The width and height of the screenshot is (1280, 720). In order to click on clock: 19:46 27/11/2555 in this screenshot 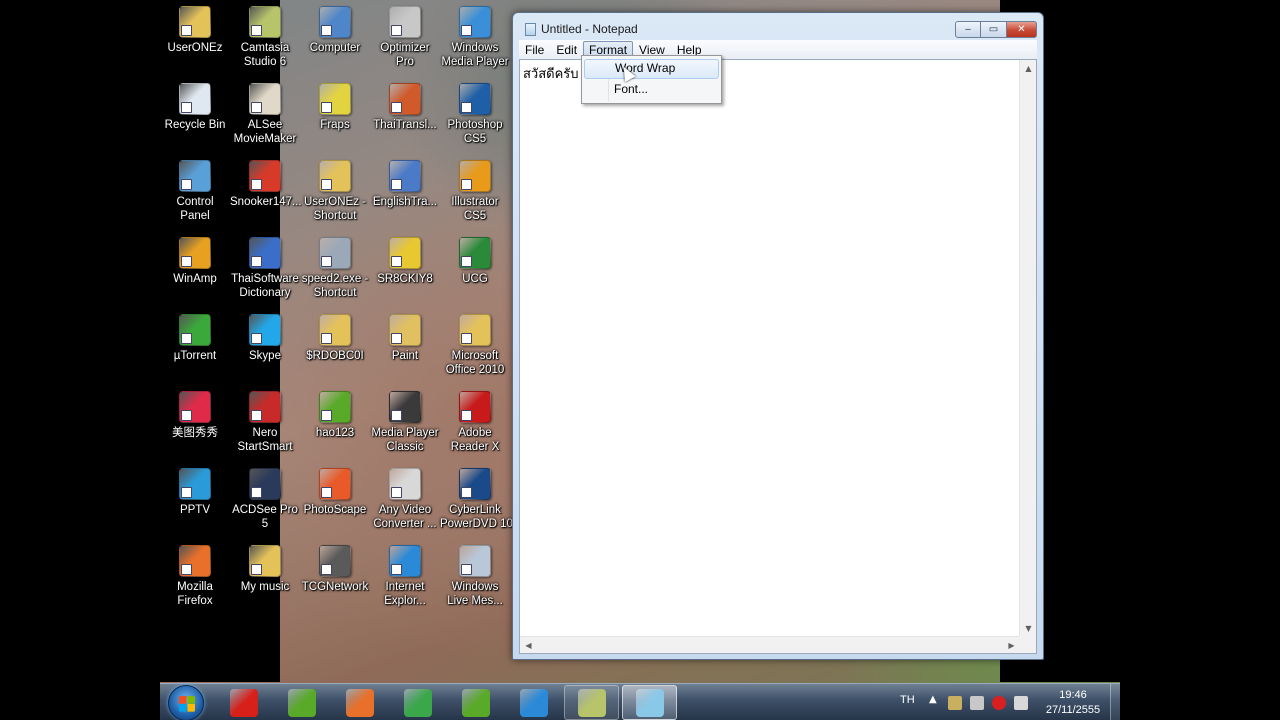, I will do `click(1073, 703)`.